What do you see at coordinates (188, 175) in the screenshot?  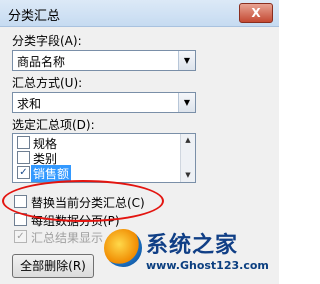 I see `scroll-down-icon: ▼` at bounding box center [188, 175].